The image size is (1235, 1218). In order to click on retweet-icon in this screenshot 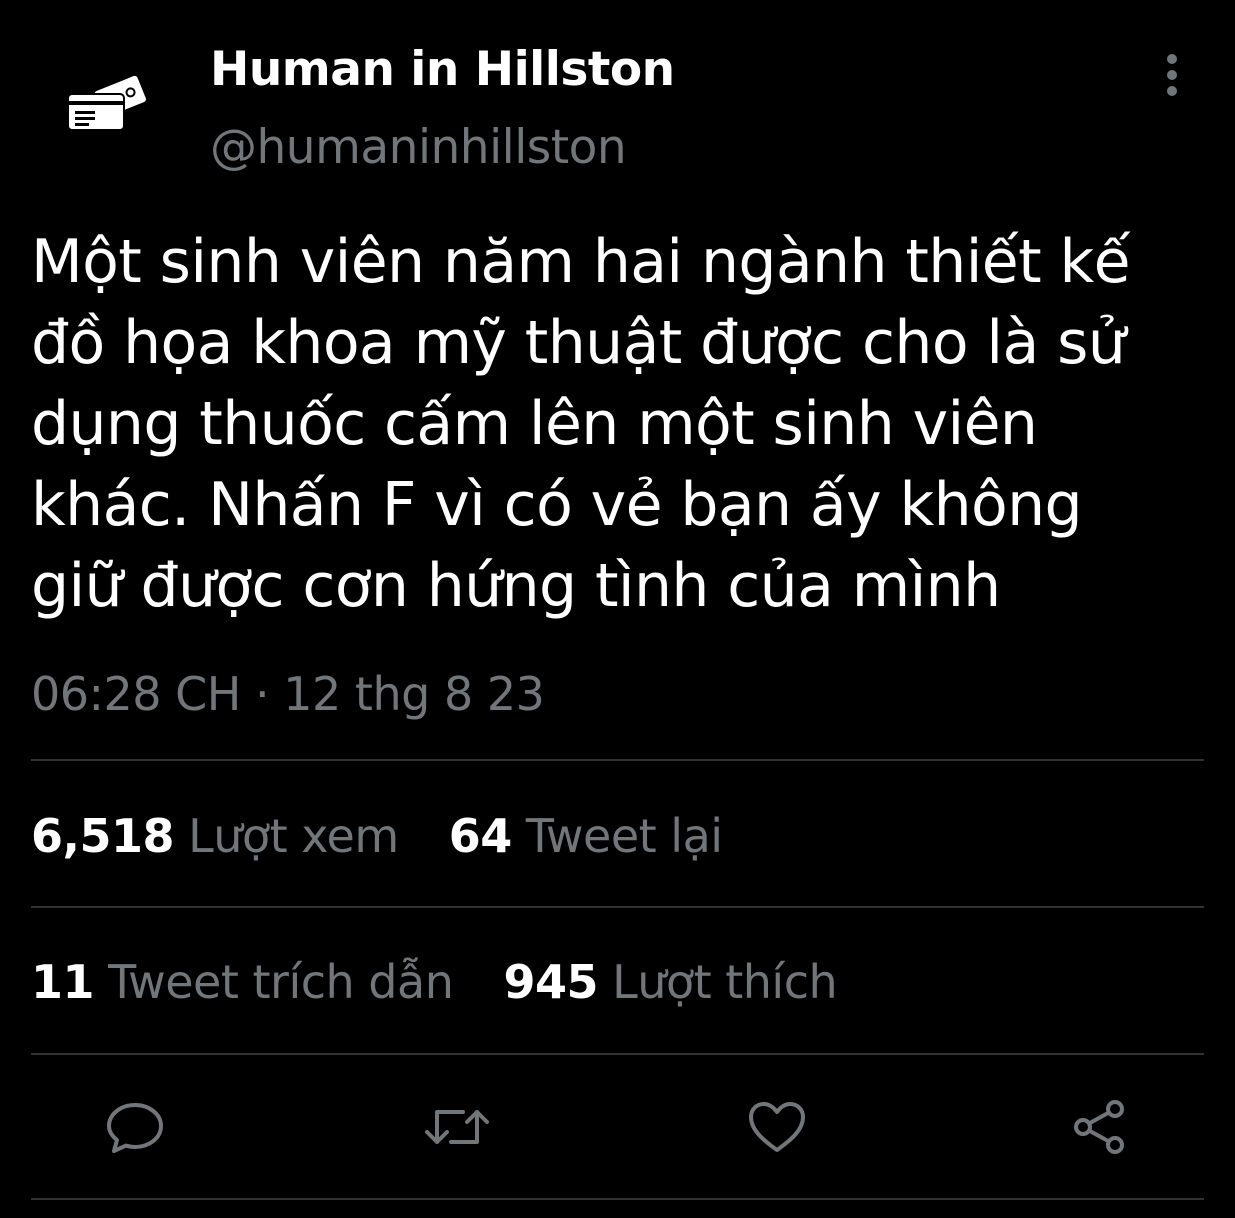, I will do `click(457, 1127)`.